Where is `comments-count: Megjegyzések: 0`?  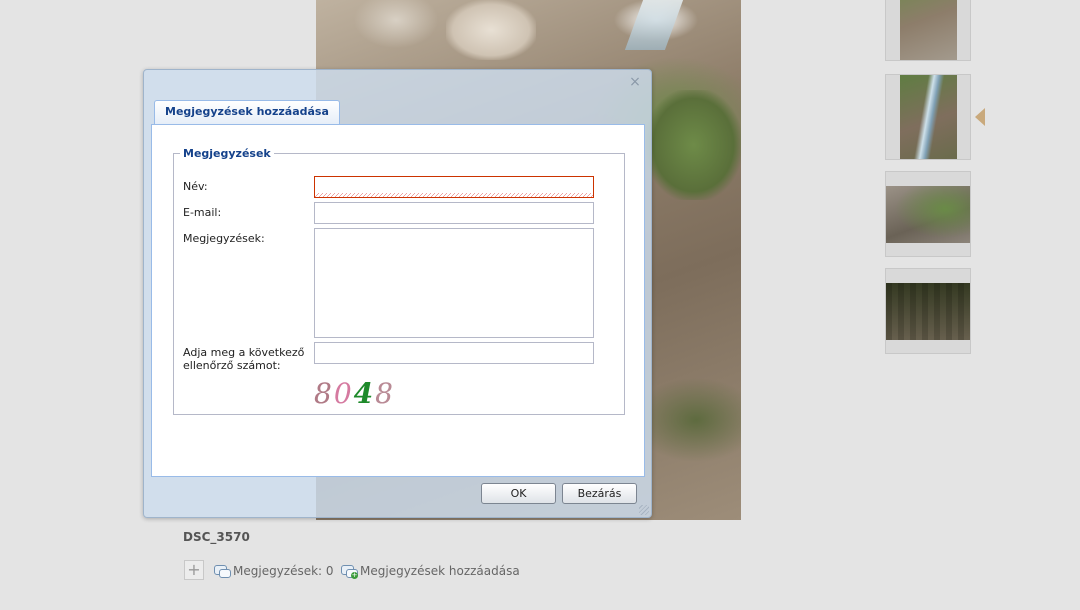 comments-count: Megjegyzések: 0 is located at coordinates (274, 571).